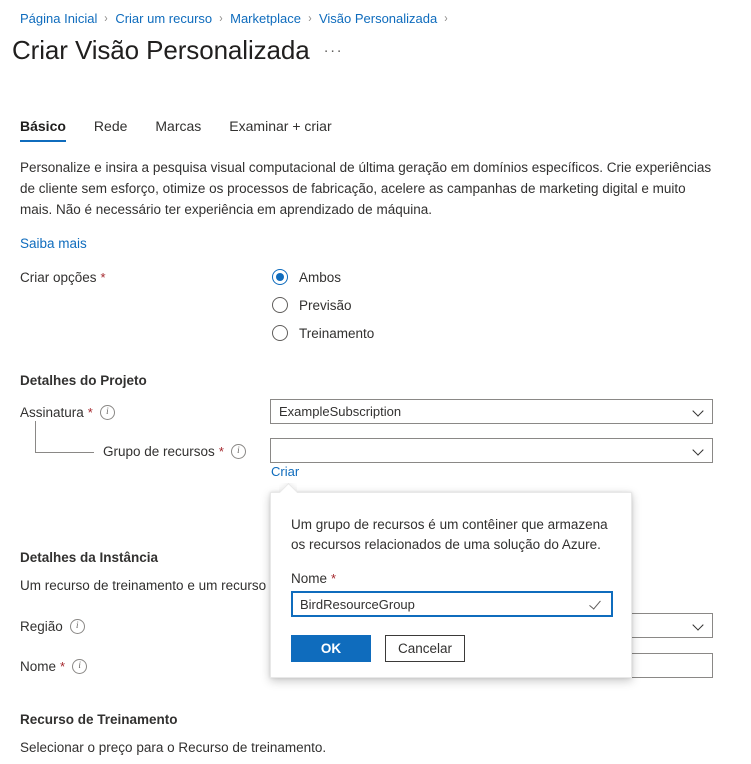 The width and height of the screenshot is (751, 764). I want to click on radio-option-treinamento: Treinamento, so click(323, 333).